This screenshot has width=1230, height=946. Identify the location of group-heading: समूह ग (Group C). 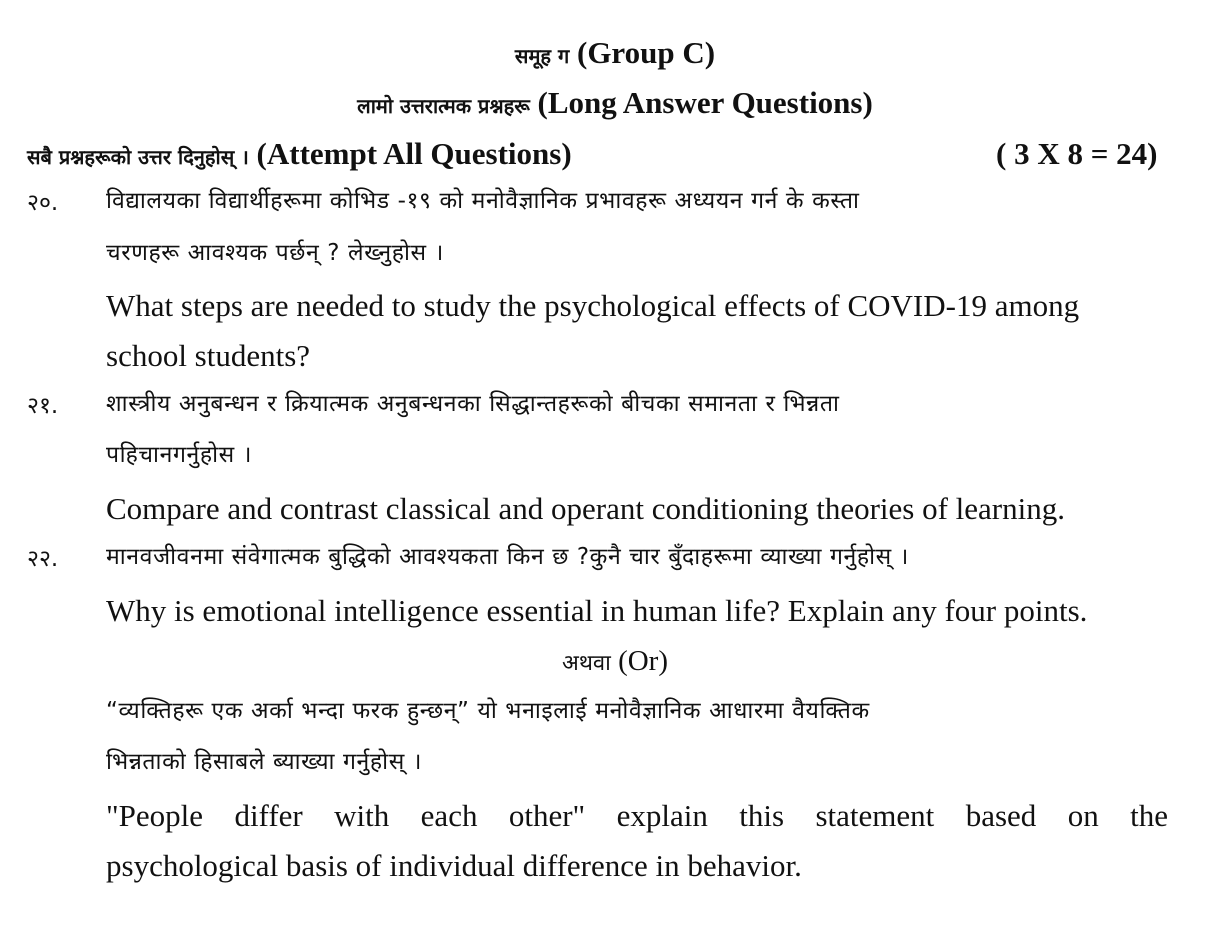
(615, 52).